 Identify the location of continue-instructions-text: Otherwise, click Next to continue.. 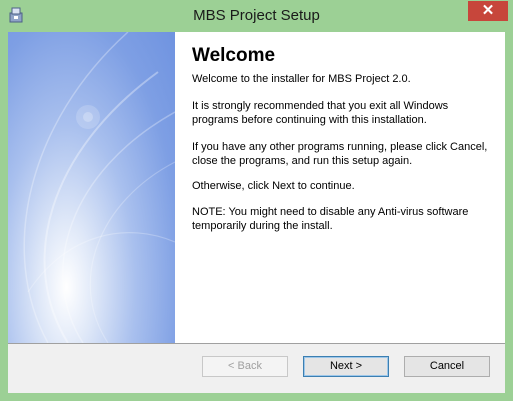
(273, 186).